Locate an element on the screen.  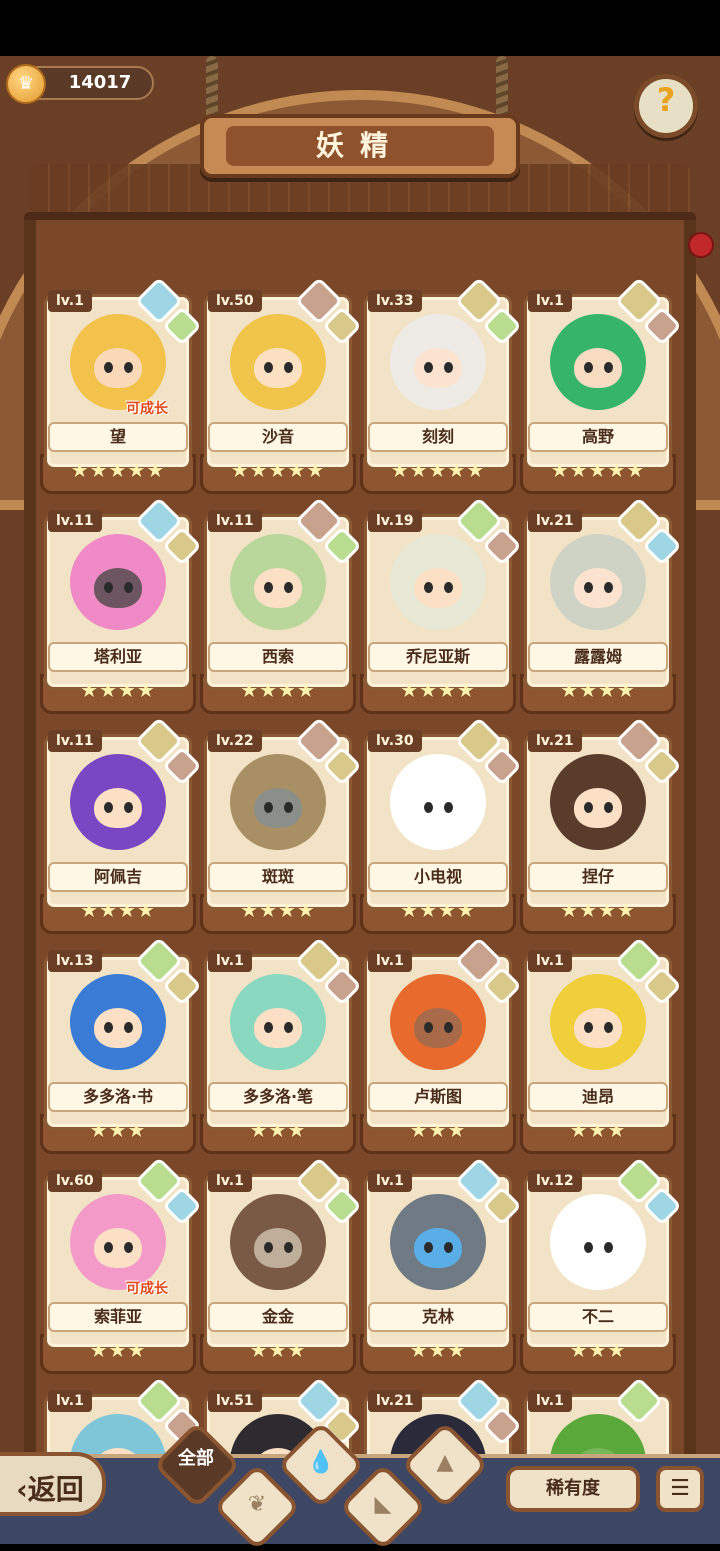
help-button: ? is located at coordinates (666, 106).